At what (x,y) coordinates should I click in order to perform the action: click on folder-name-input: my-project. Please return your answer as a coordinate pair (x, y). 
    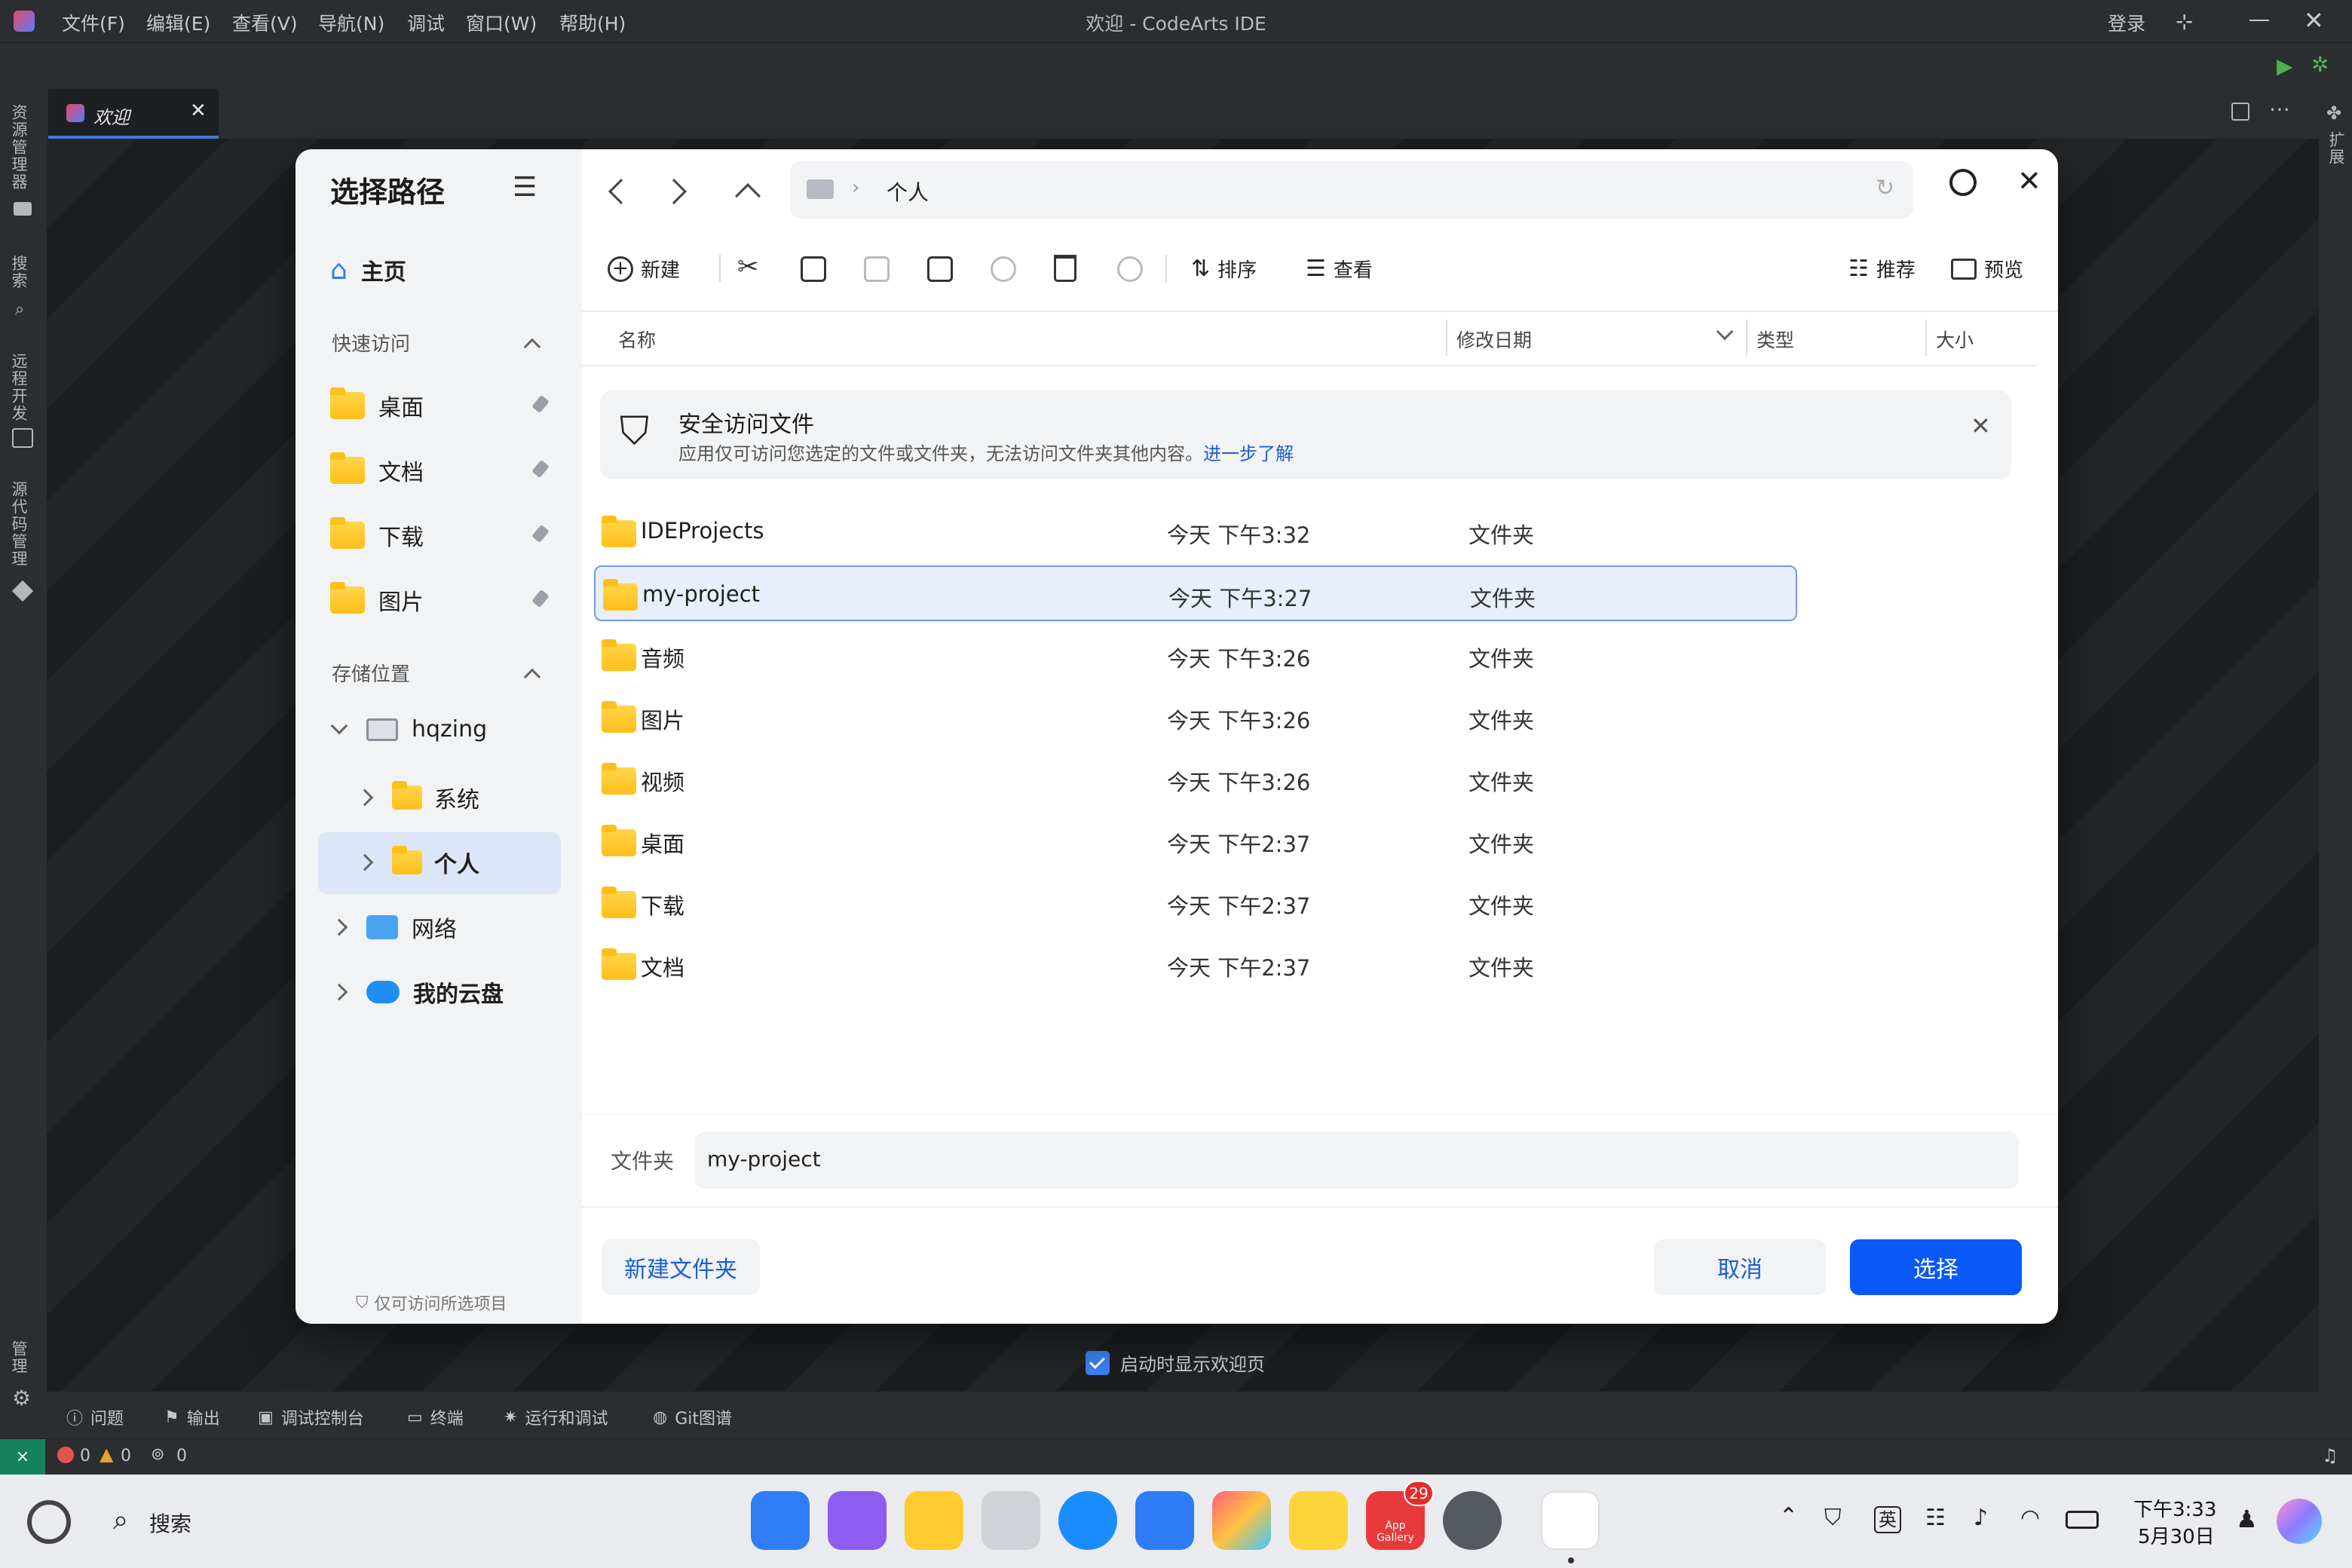
    Looking at the image, I should click on (1357, 1160).